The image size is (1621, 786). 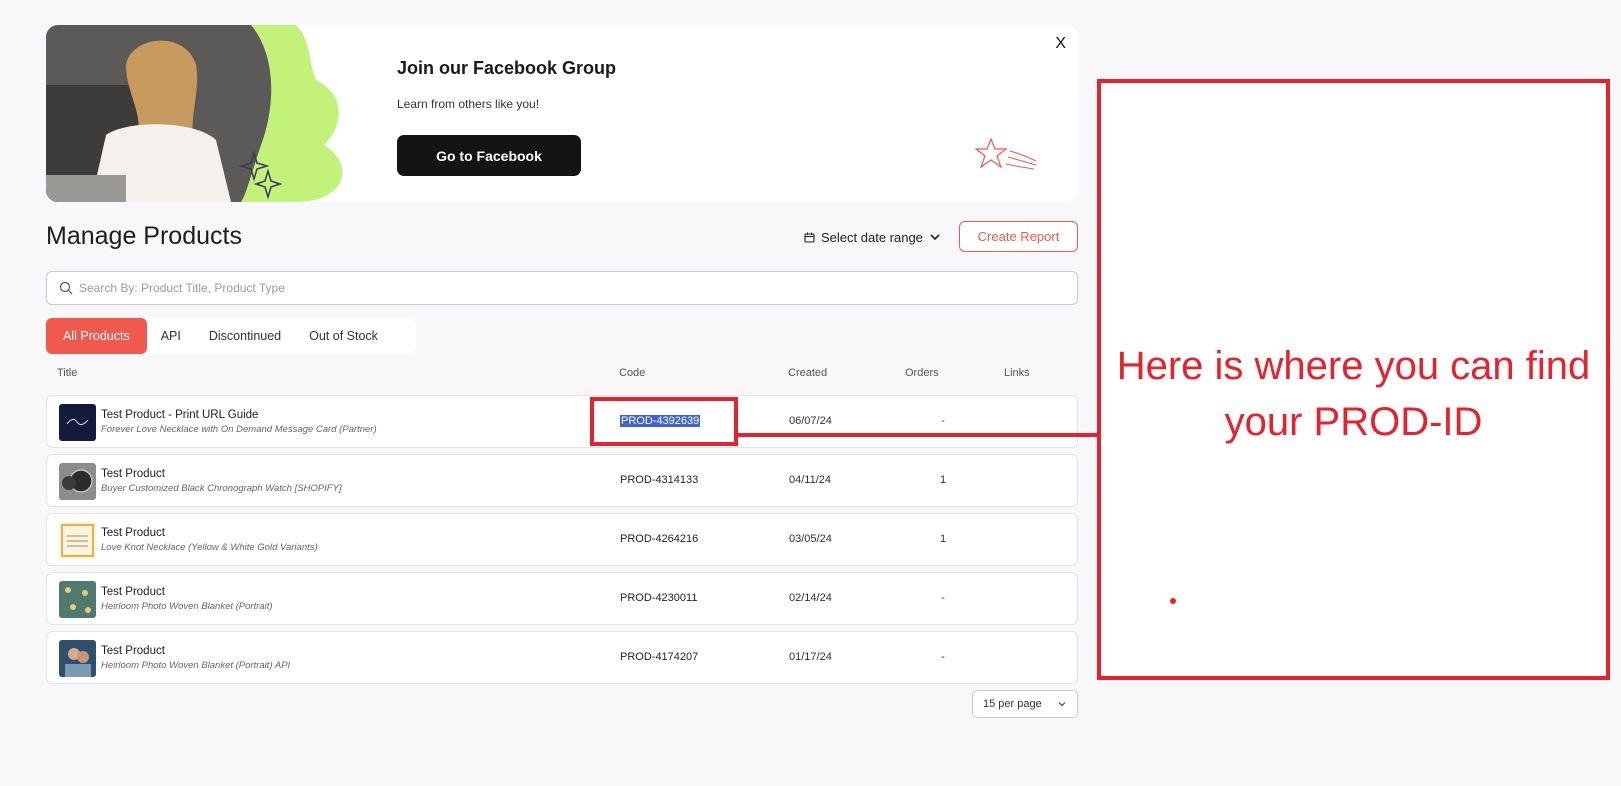 What do you see at coordinates (809, 237) in the screenshot?
I see `calendar-icon` at bounding box center [809, 237].